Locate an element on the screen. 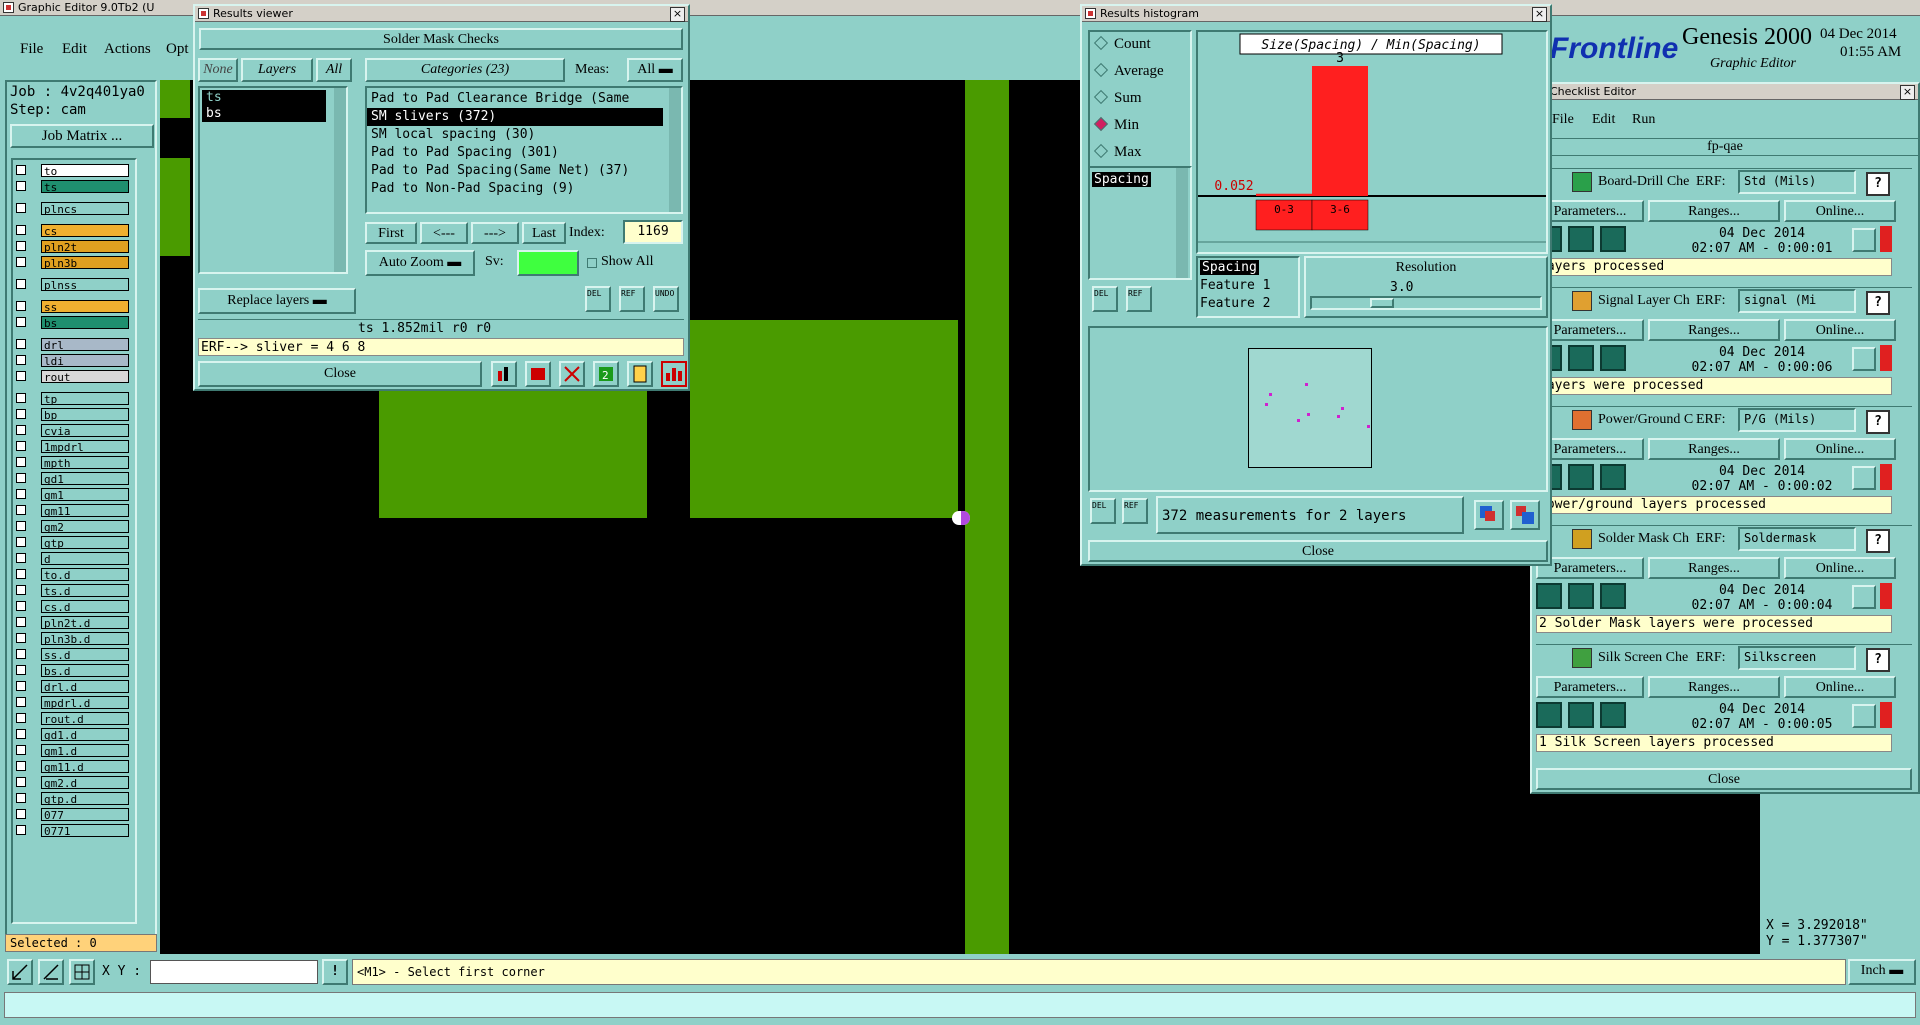 The height and width of the screenshot is (1025, 1920). layer-item: ss is located at coordinates (85, 307).